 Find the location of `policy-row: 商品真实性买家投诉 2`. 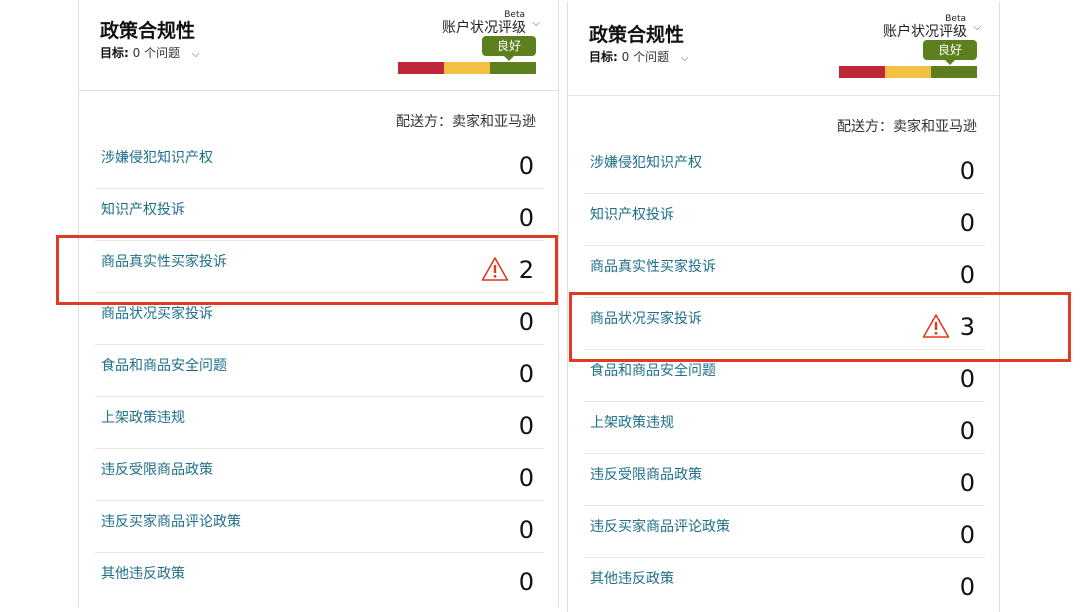

policy-row: 商品真实性买家投诉 2 is located at coordinates (319, 267).